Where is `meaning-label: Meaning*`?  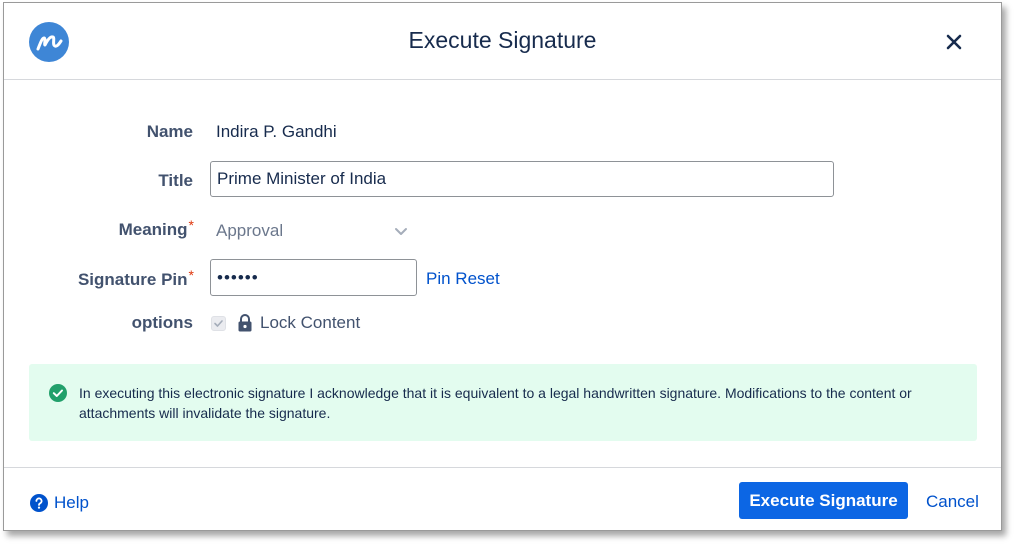
meaning-label: Meaning* is located at coordinates (156, 228).